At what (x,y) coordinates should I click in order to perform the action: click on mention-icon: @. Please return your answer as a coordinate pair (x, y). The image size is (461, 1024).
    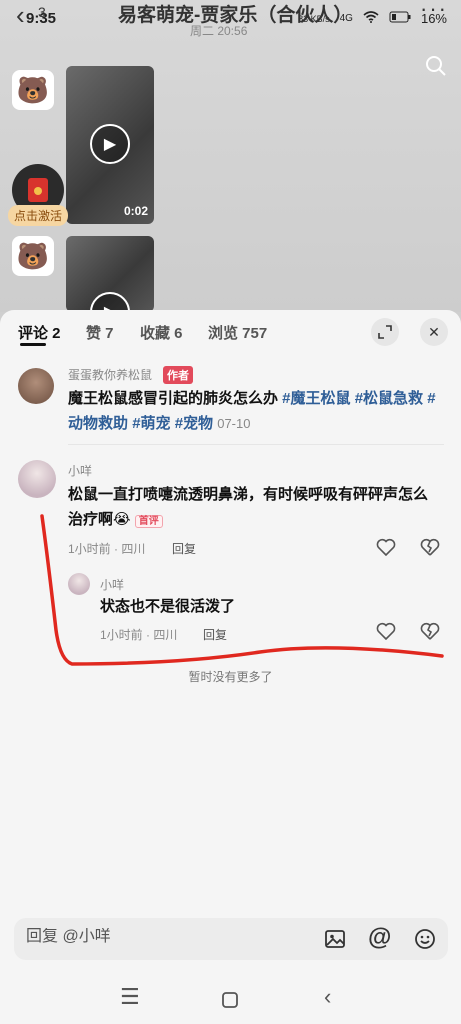
    Looking at the image, I should click on (379, 938).